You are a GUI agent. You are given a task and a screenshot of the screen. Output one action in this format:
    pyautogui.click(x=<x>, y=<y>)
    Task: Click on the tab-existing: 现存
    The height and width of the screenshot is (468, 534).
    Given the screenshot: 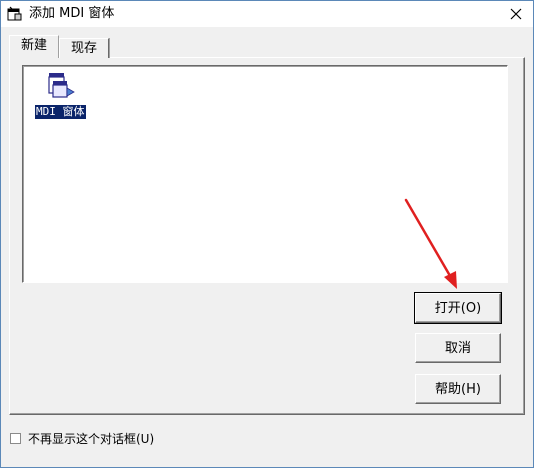 What is the action you would take?
    pyautogui.click(x=84, y=48)
    